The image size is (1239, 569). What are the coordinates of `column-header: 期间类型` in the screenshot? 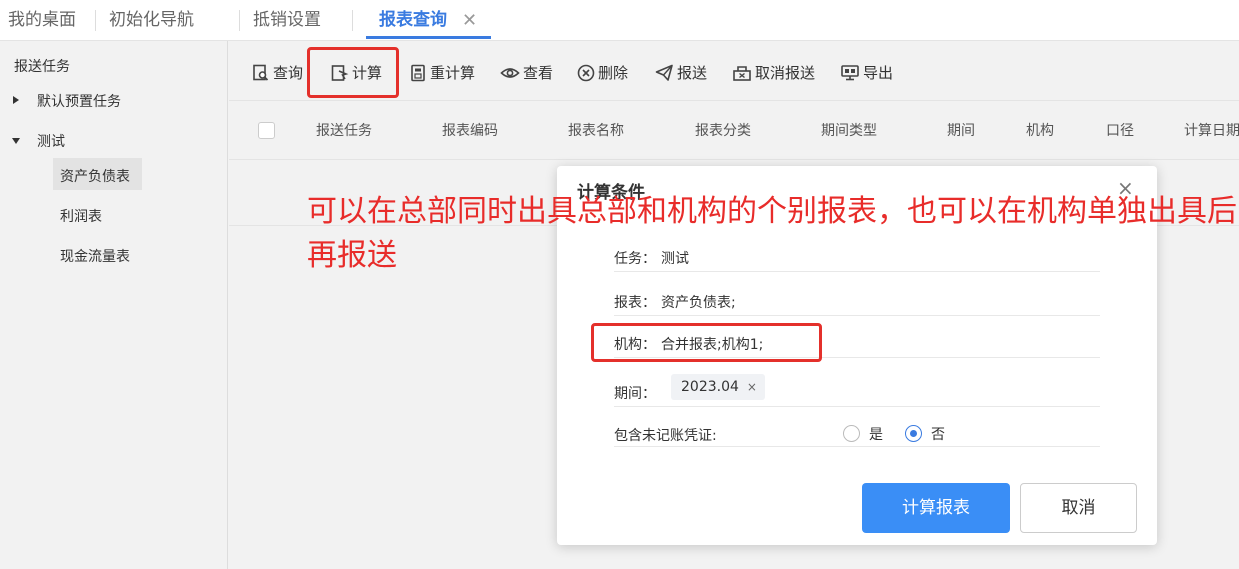 It's located at (849, 131).